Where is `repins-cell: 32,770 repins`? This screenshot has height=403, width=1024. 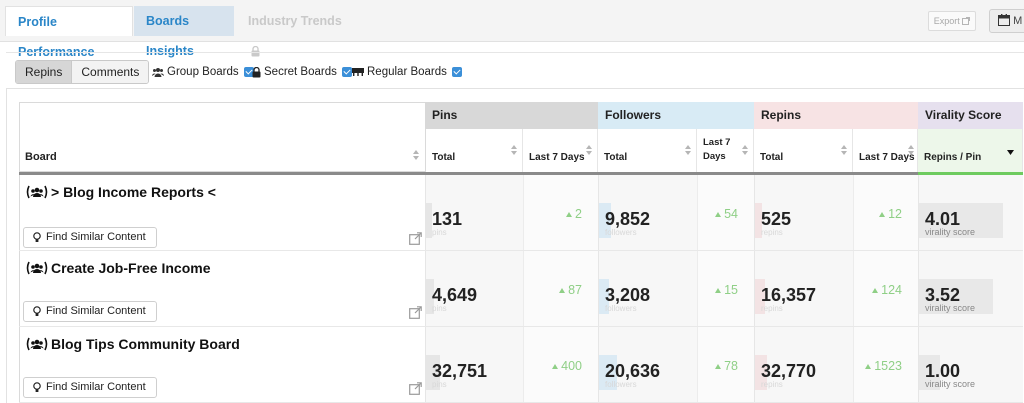
repins-cell: 32,770 repins is located at coordinates (803, 364).